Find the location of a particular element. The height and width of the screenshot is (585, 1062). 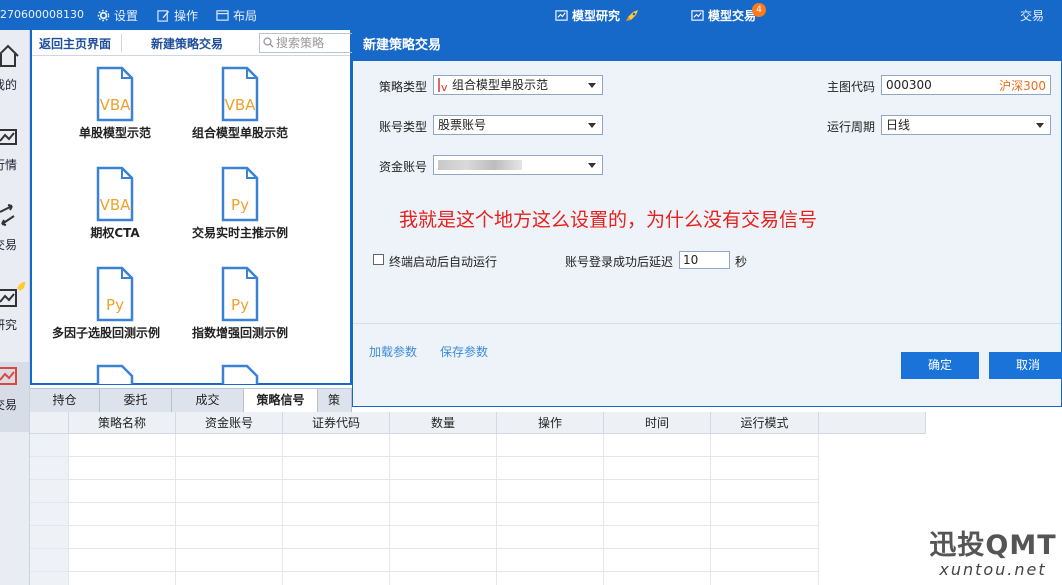

model-research-label: 模型研究 is located at coordinates (596, 16).